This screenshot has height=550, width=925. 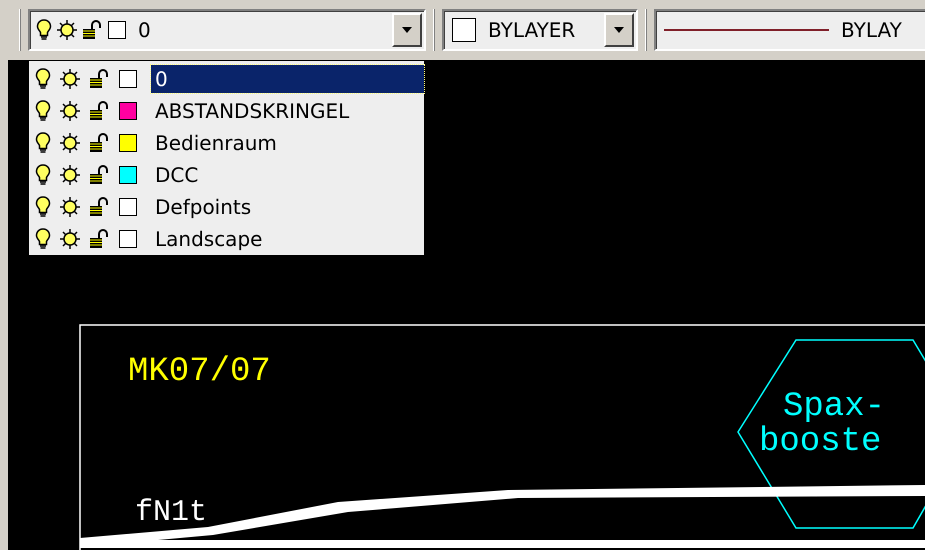 What do you see at coordinates (227, 30) in the screenshot?
I see `layer-combo-box: 0` at bounding box center [227, 30].